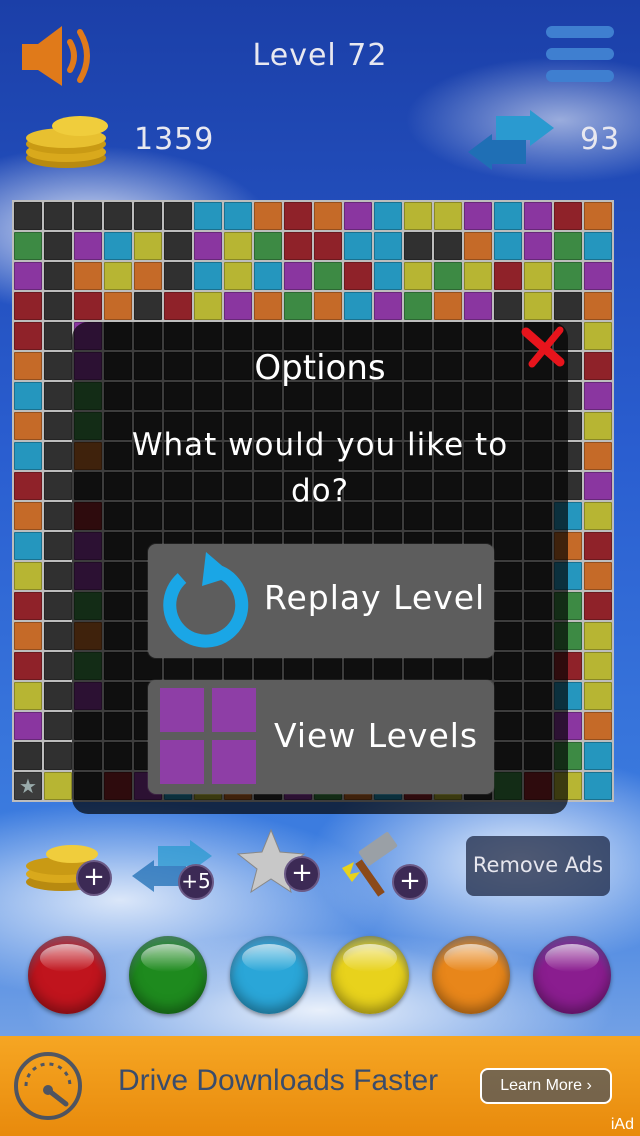  What do you see at coordinates (281, 863) in the screenshot?
I see `buy-star-button: +` at bounding box center [281, 863].